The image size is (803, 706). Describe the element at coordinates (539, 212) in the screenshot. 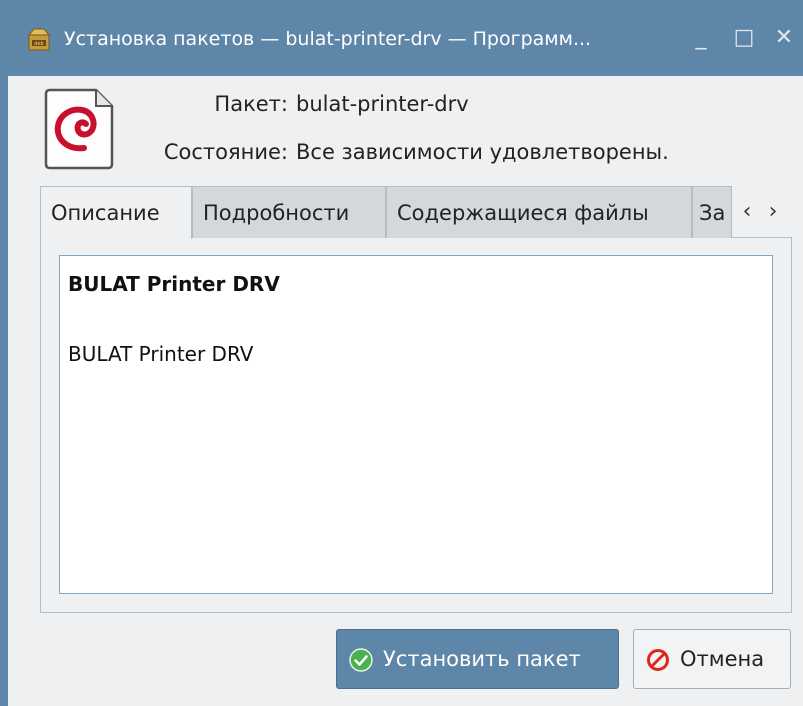

I see `tab-included-files: Содержащиеся файлы` at that location.